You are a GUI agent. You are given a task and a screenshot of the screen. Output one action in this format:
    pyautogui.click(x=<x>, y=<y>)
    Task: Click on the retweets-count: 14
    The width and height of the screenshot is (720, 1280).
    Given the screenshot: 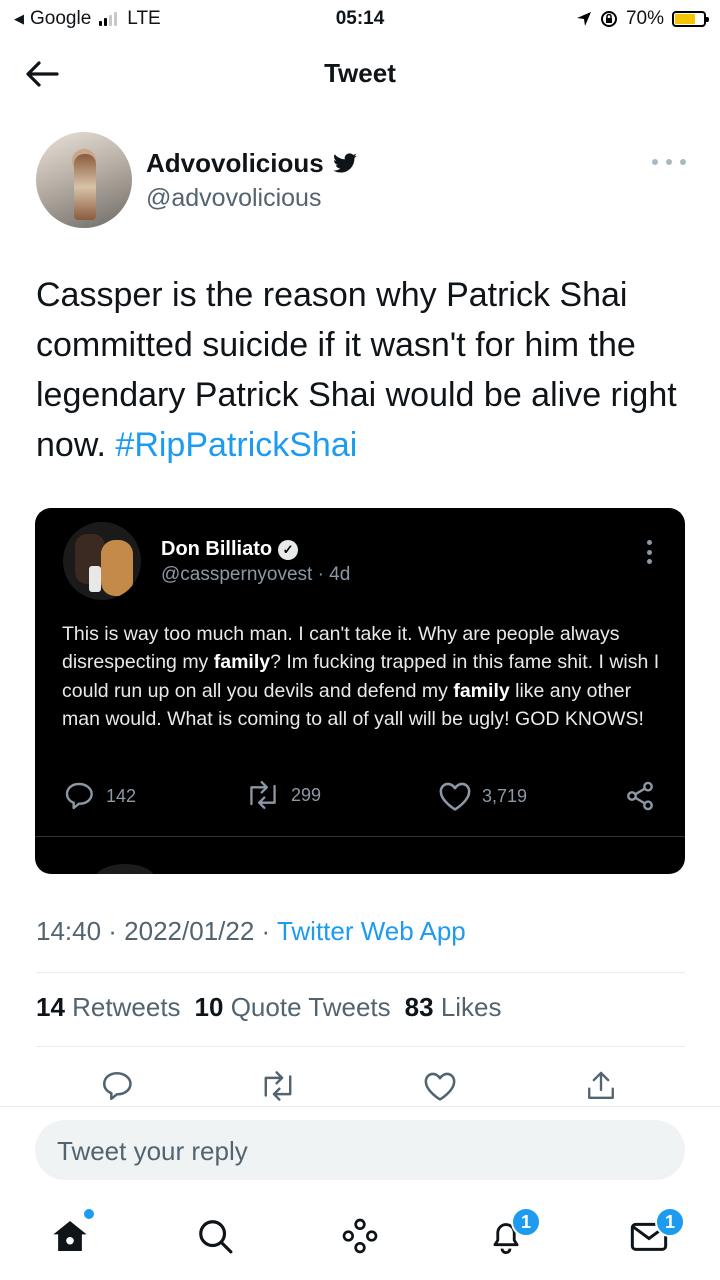 What is the action you would take?
    pyautogui.click(x=50, y=1007)
    